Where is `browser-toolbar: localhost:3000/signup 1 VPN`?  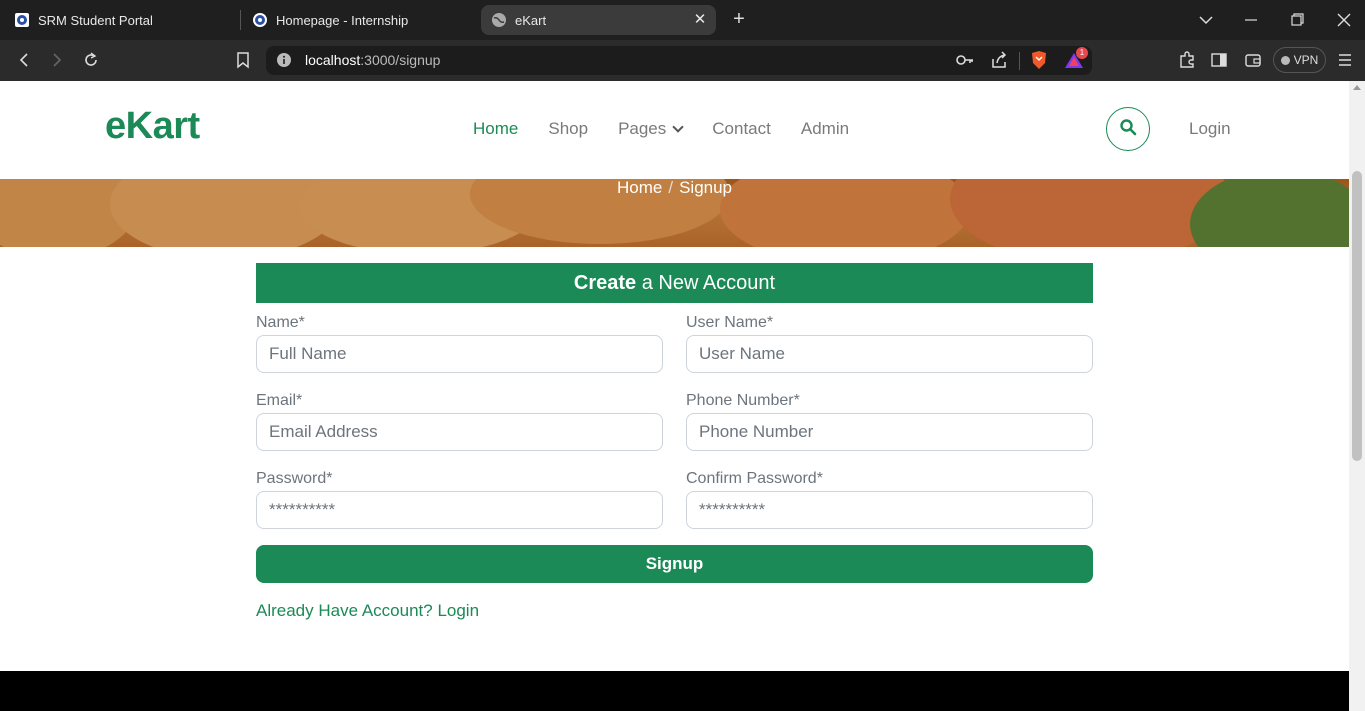
browser-toolbar: localhost:3000/signup 1 VPN is located at coordinates (682, 60).